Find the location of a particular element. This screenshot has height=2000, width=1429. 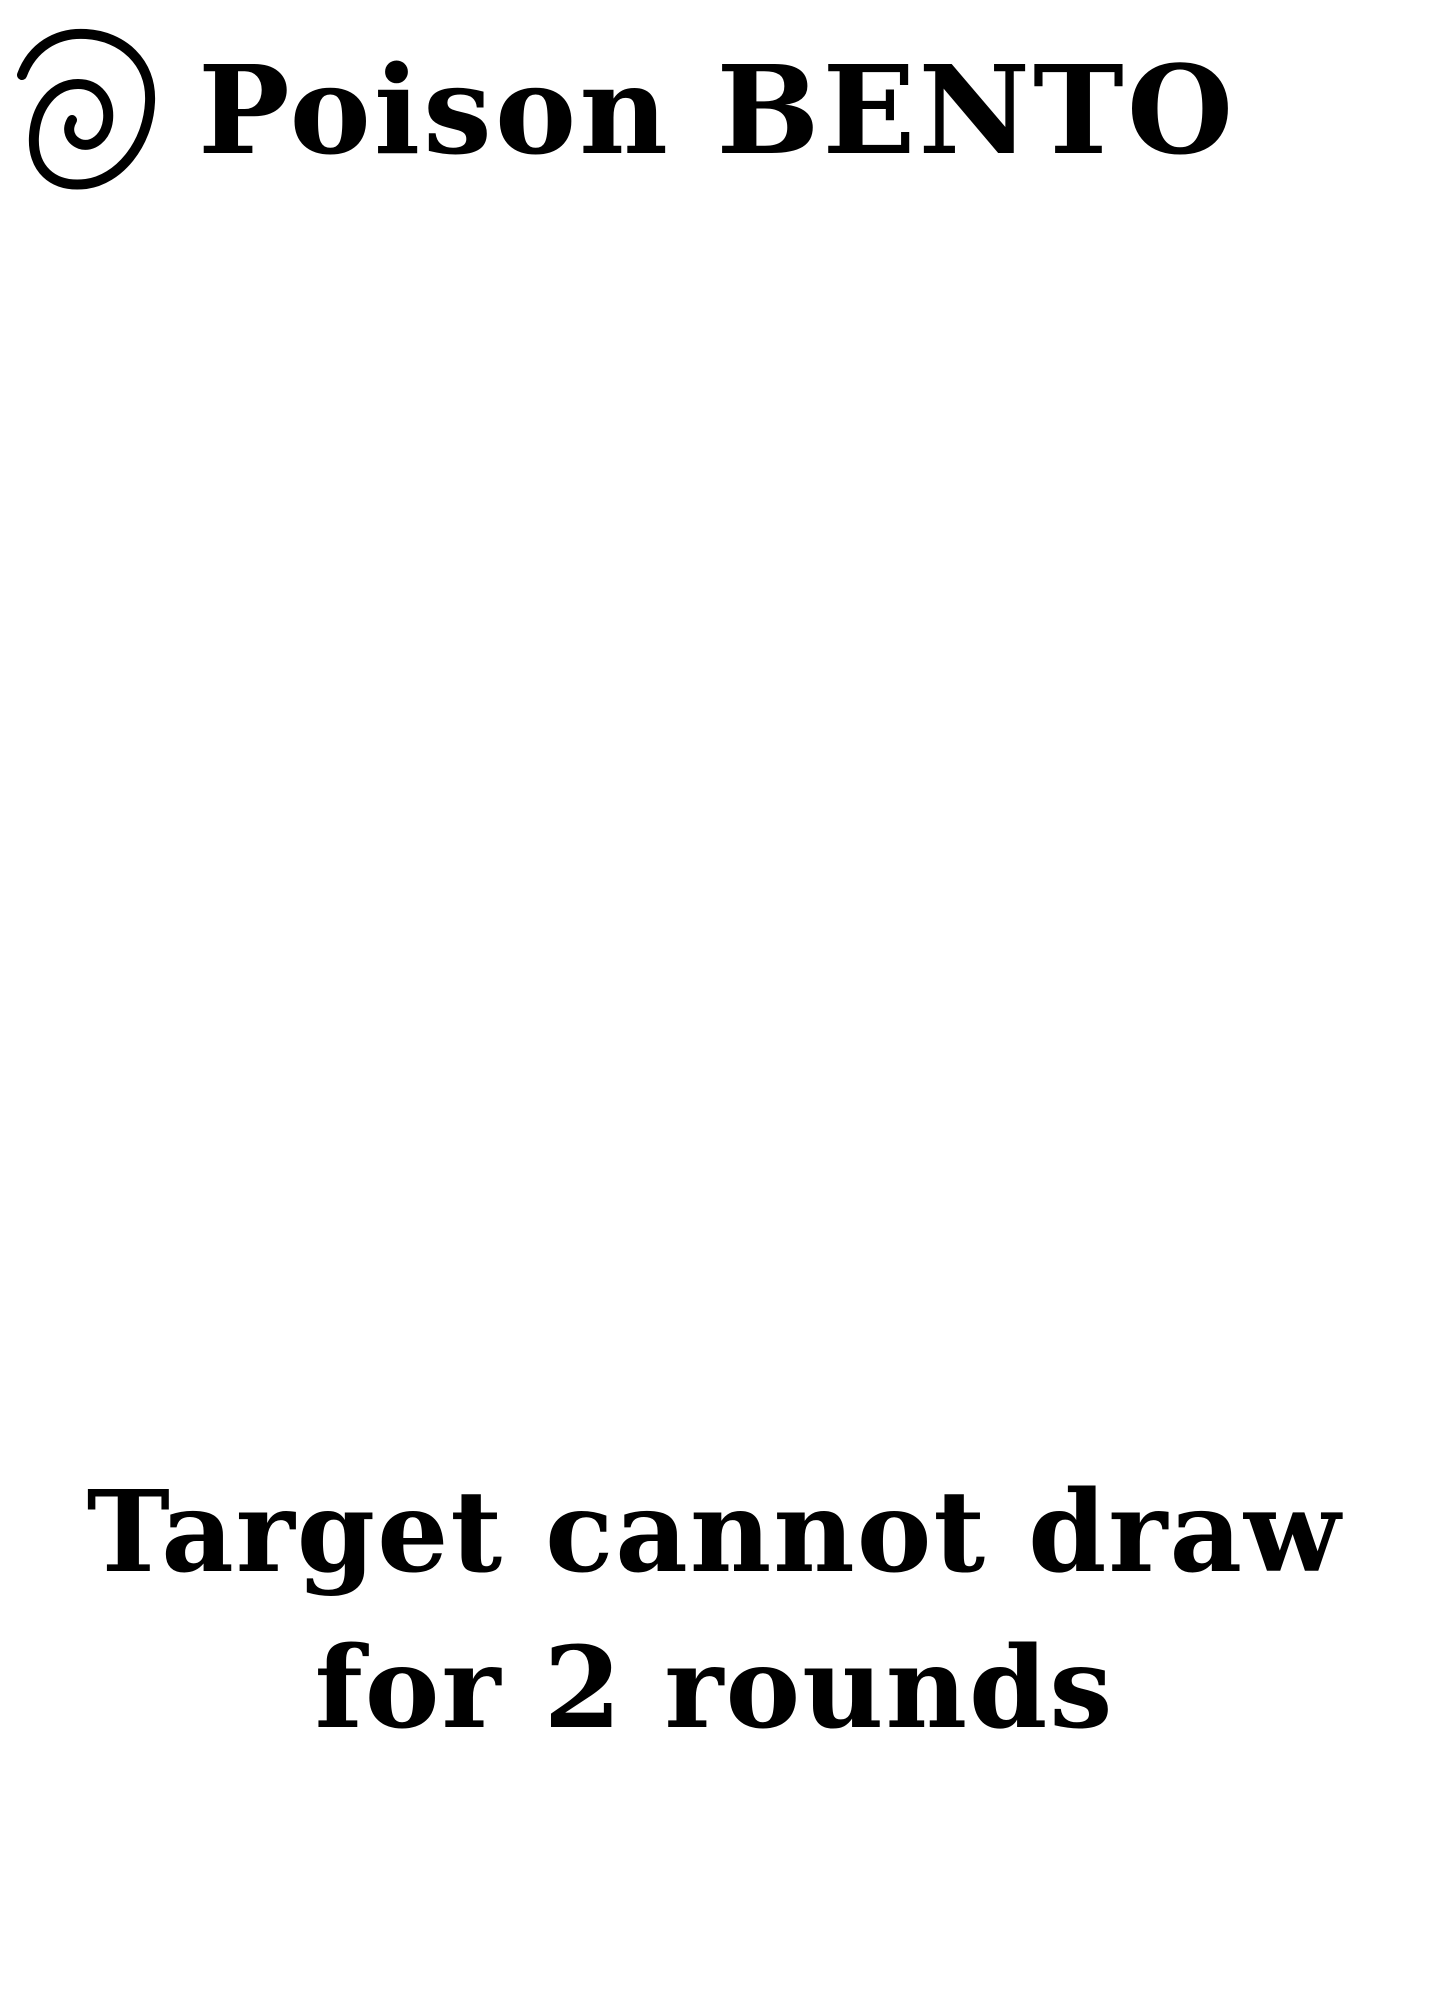

card-header: Poison BENTO is located at coordinates (625, 110).